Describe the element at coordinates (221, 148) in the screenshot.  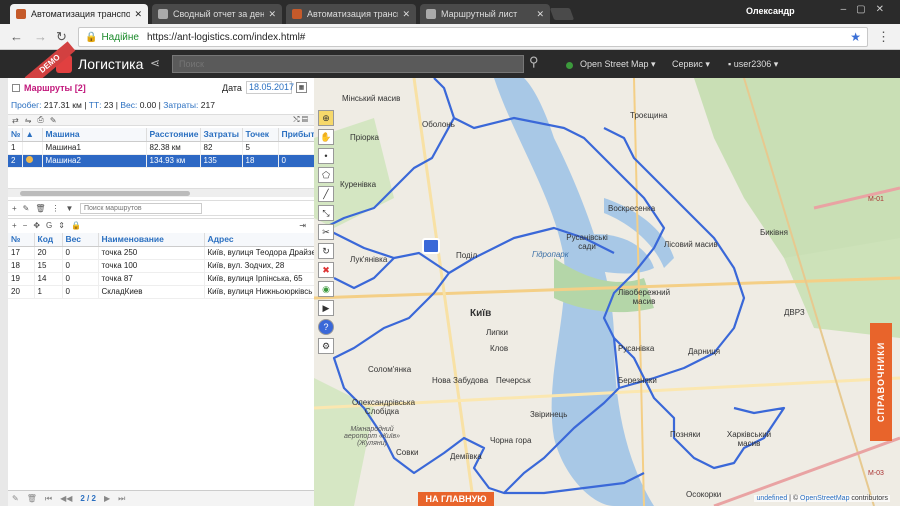
I see `cell-cost: 82` at that location.